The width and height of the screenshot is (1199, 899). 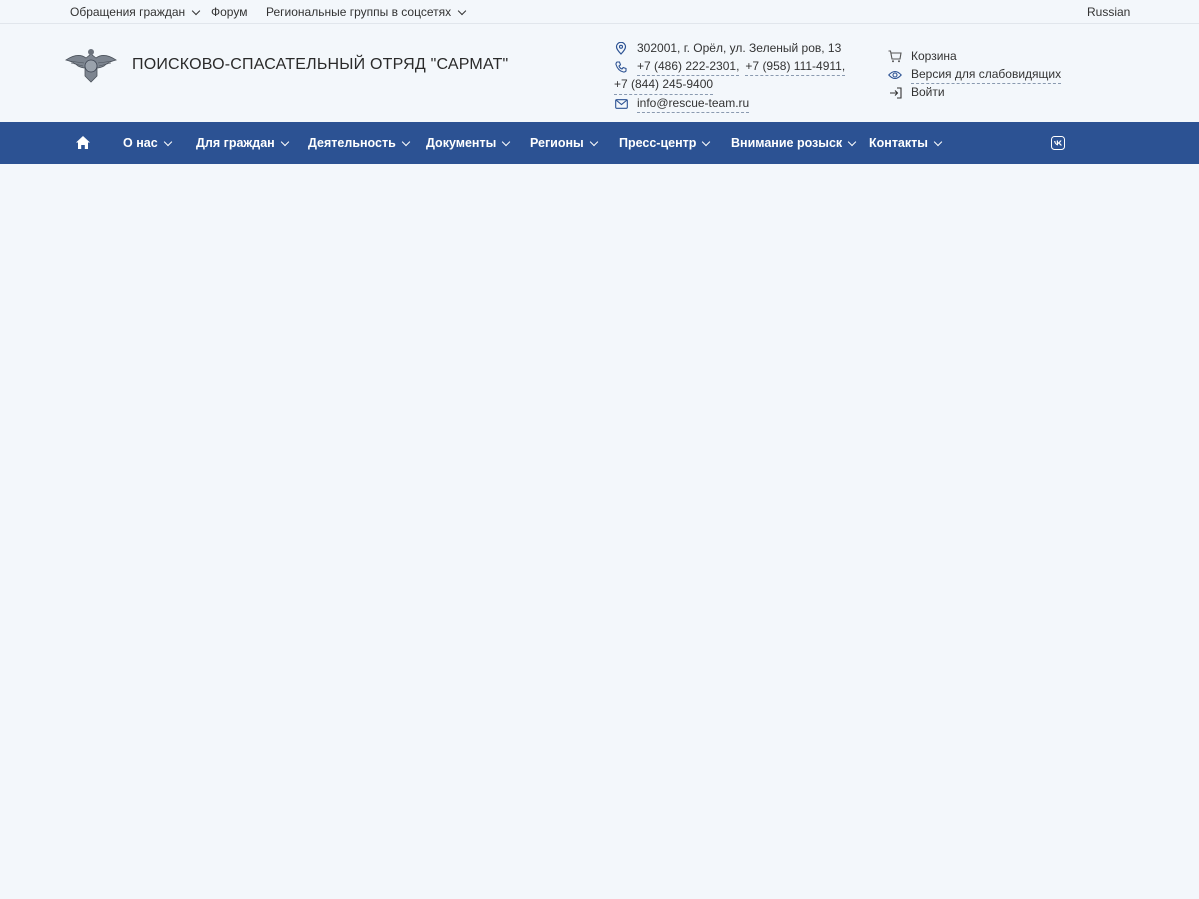 What do you see at coordinates (739, 48) in the screenshot?
I see `address-text: 302001, г. Орёл, ул. Зеленый ров, 13` at bounding box center [739, 48].